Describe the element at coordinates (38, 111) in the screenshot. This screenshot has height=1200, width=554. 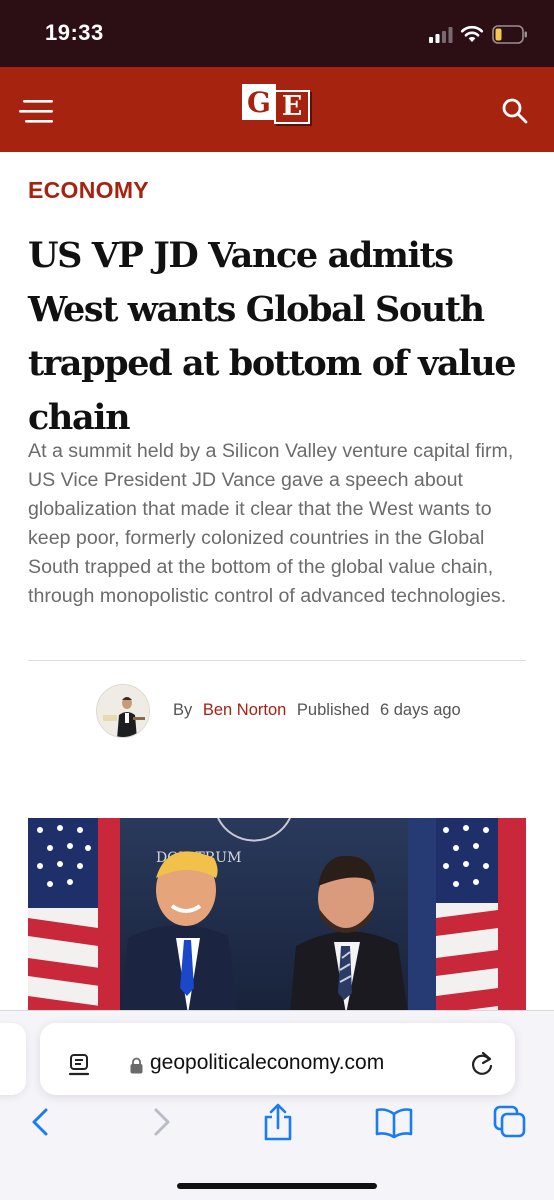
I see `menu-icon` at that location.